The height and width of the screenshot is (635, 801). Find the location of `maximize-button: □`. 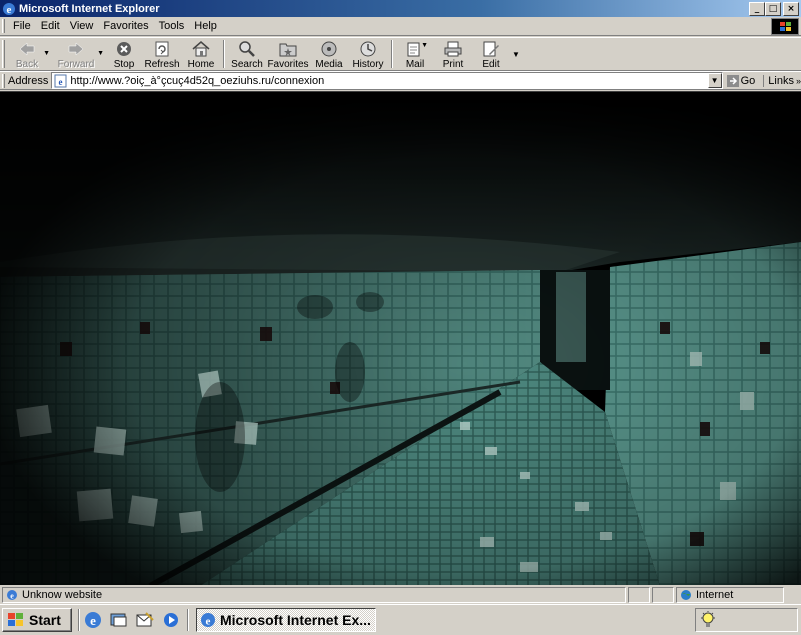

maximize-button: □ is located at coordinates (773, 8).